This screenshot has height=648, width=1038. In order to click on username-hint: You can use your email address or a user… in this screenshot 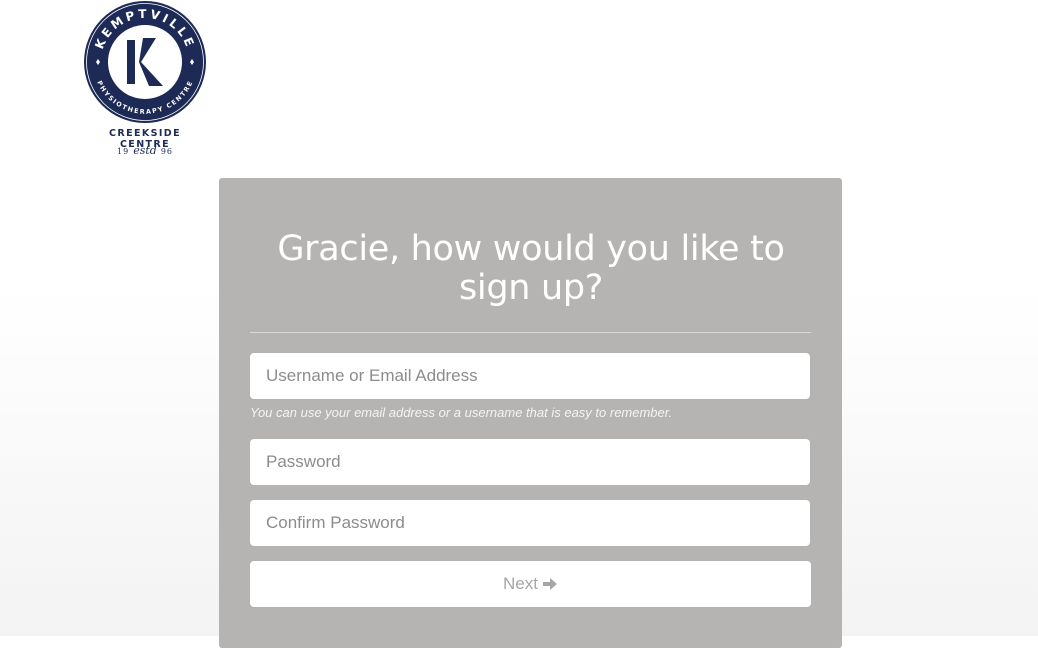, I will do `click(461, 412)`.